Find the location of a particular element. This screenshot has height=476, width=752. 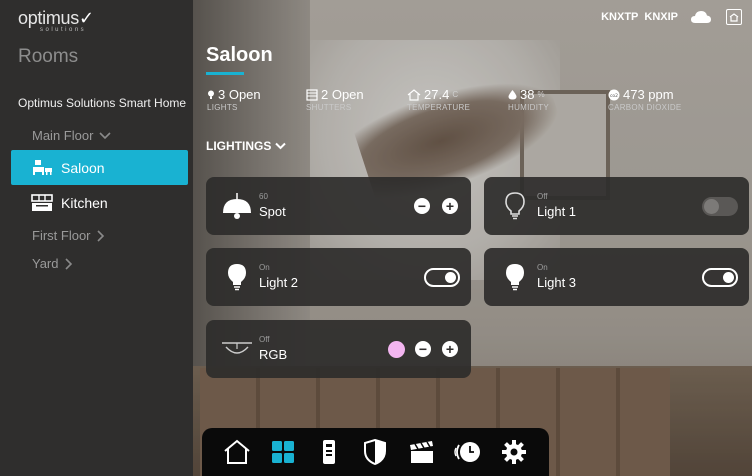

room-title: Saloon is located at coordinates (239, 55).